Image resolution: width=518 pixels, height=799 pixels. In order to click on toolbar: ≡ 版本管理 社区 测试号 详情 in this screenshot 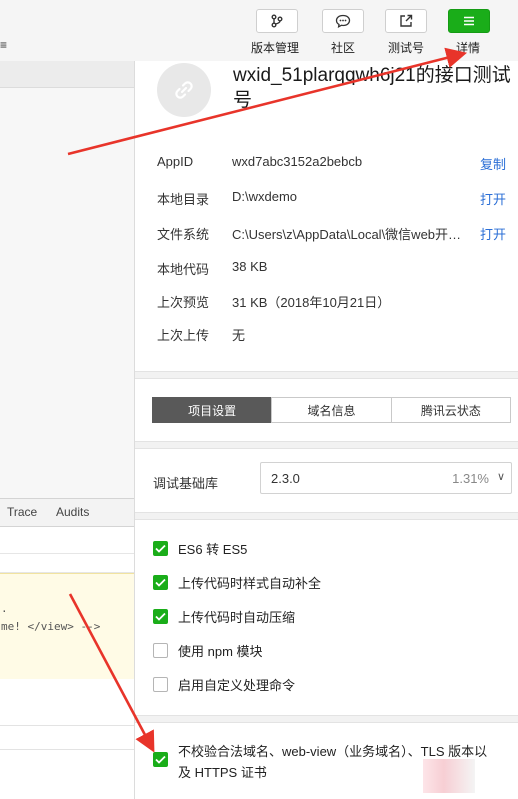, I will do `click(259, 31)`.